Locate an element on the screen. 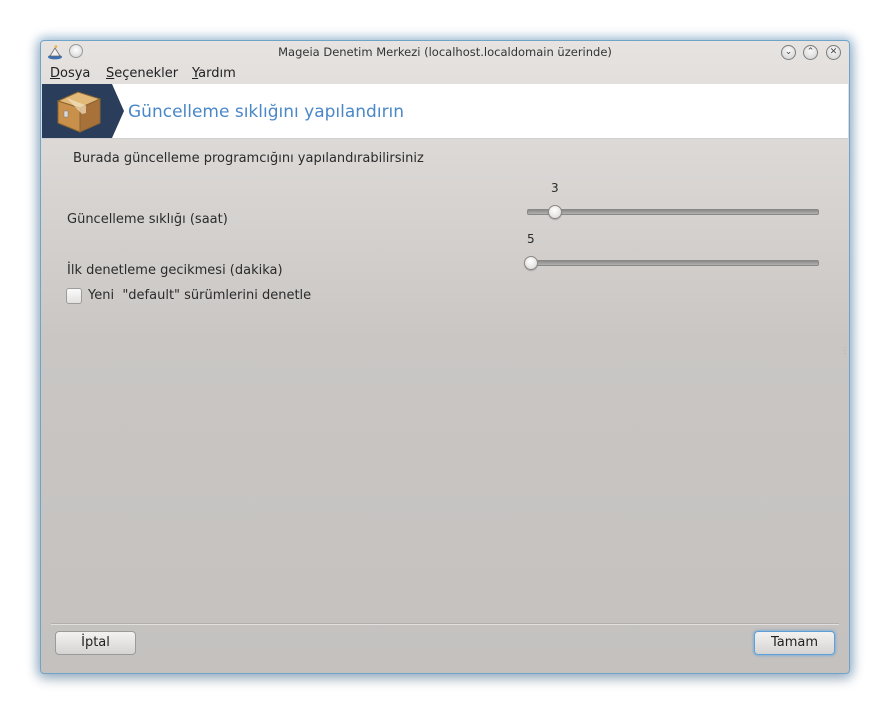  cancel-button: İptal is located at coordinates (95, 643).